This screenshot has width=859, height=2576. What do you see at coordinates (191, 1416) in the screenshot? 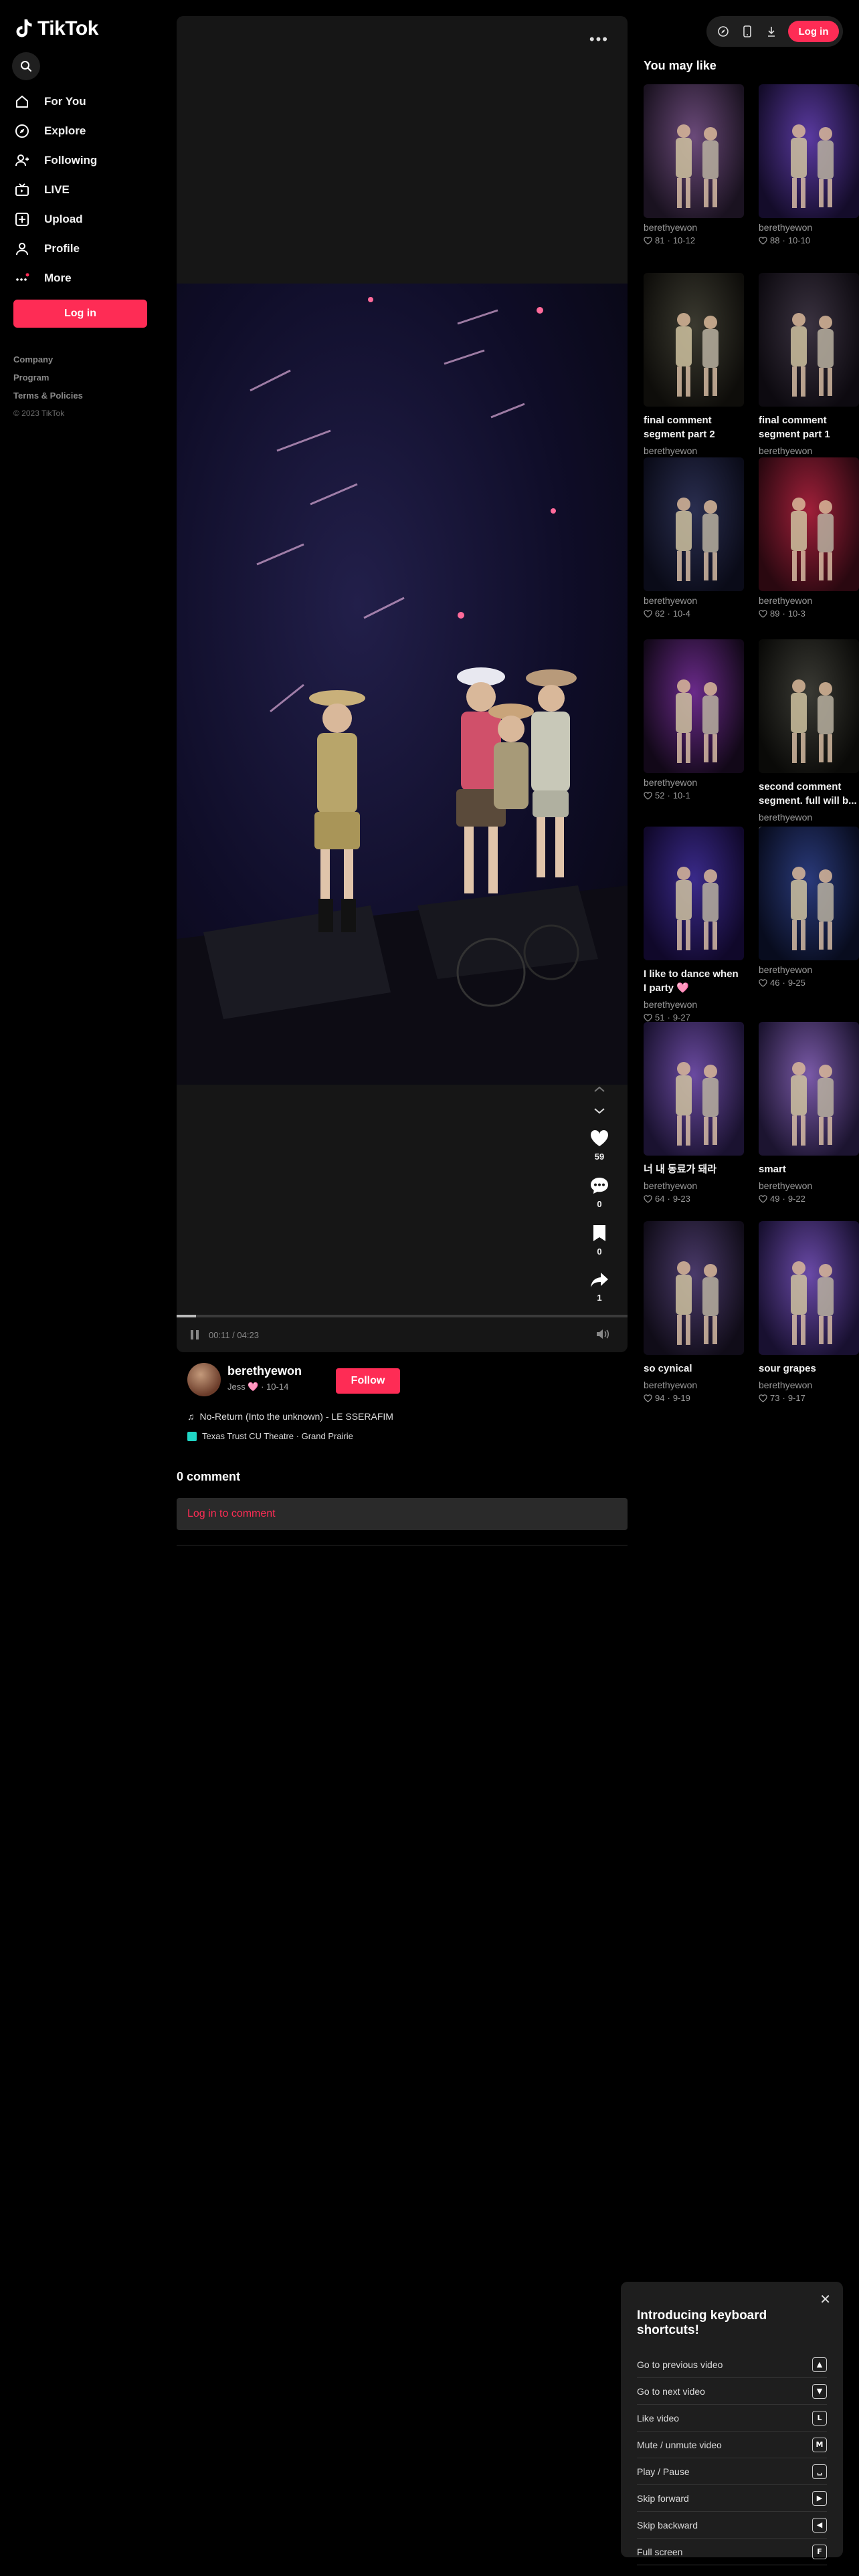
I see `music-note-icon: ♫` at bounding box center [191, 1416].